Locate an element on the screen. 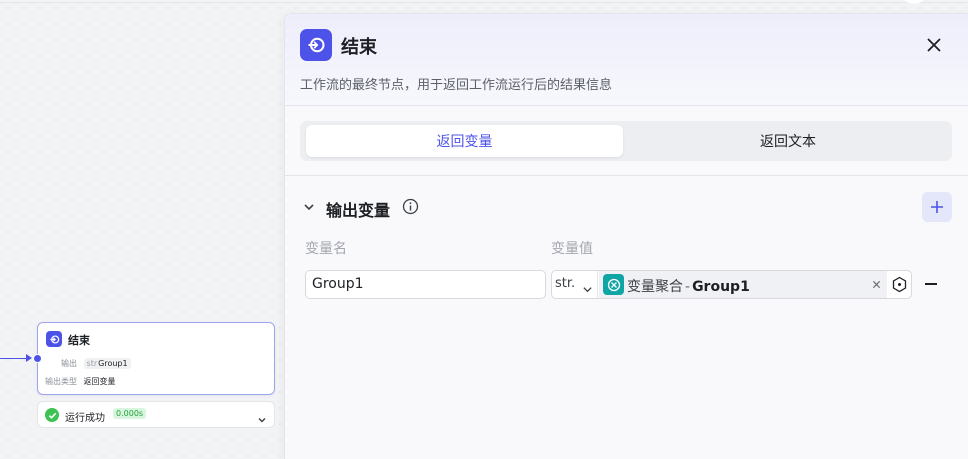 The height and width of the screenshot is (459, 968). section-title: 输出变量 is located at coordinates (358, 210).